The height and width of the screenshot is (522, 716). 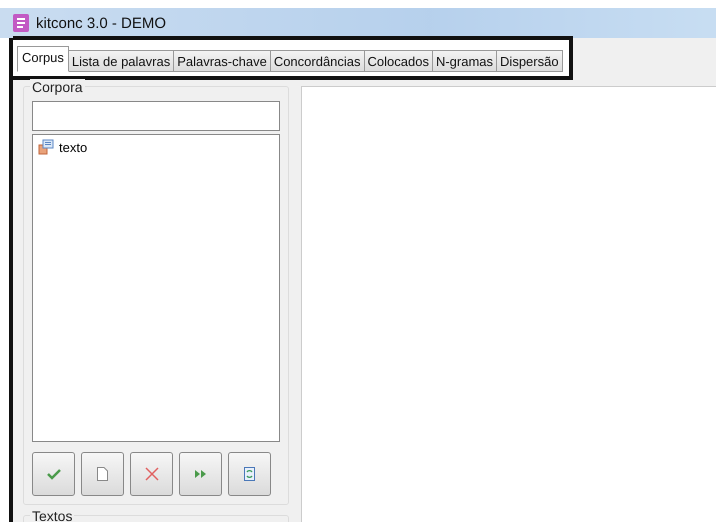 What do you see at coordinates (530, 61) in the screenshot?
I see `tab: Dispersão` at bounding box center [530, 61].